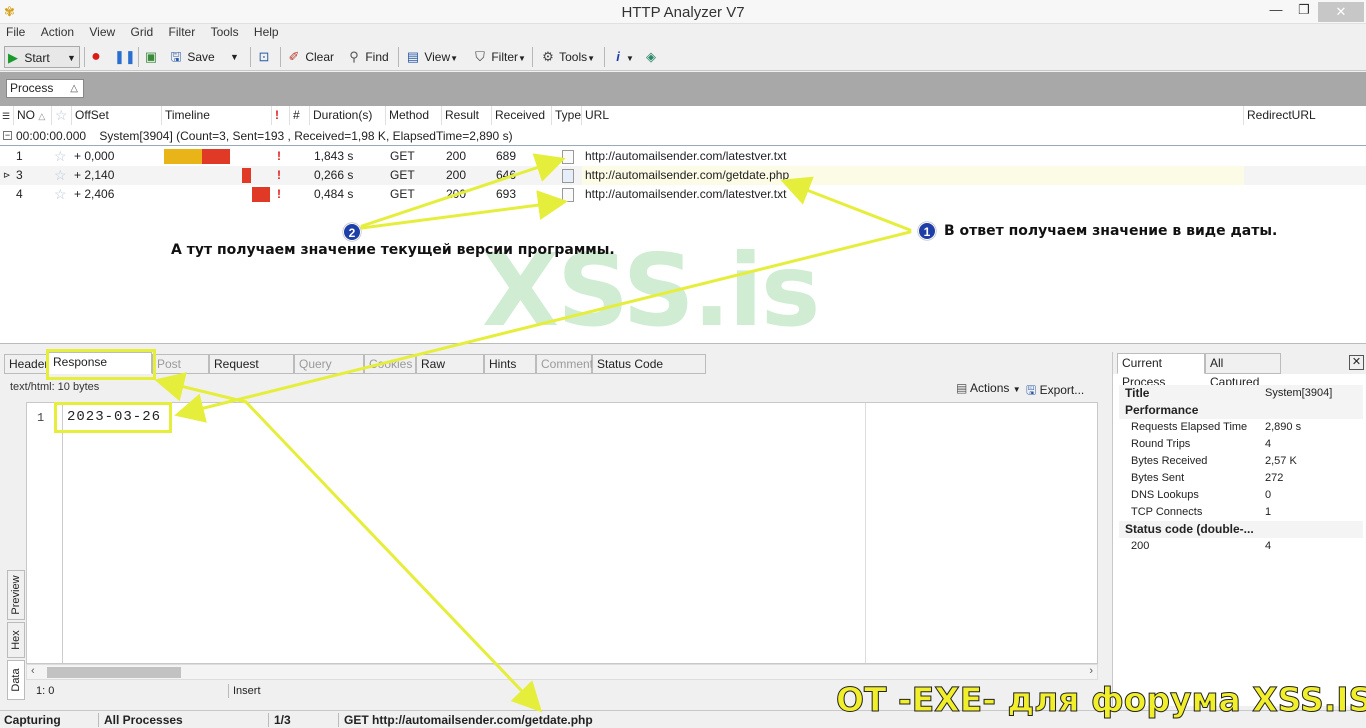 The image size is (1366, 728). I want to click on open-button: ▣, so click(151, 57).